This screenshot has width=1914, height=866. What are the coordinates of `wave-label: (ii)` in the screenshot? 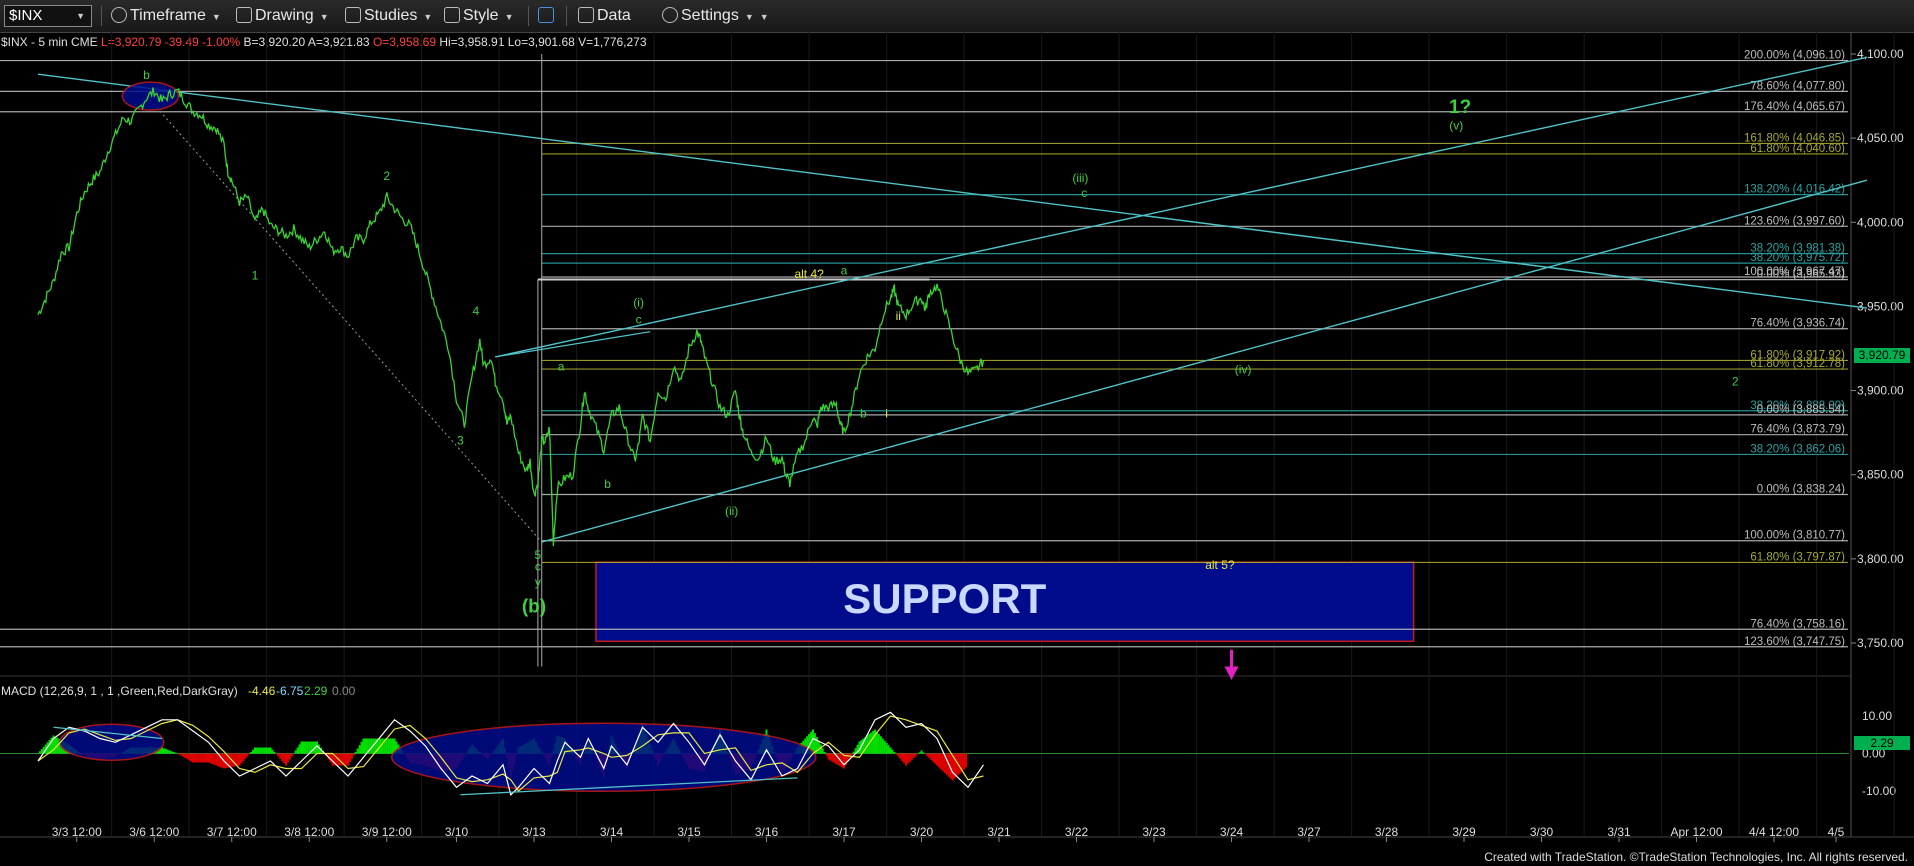 It's located at (731, 511).